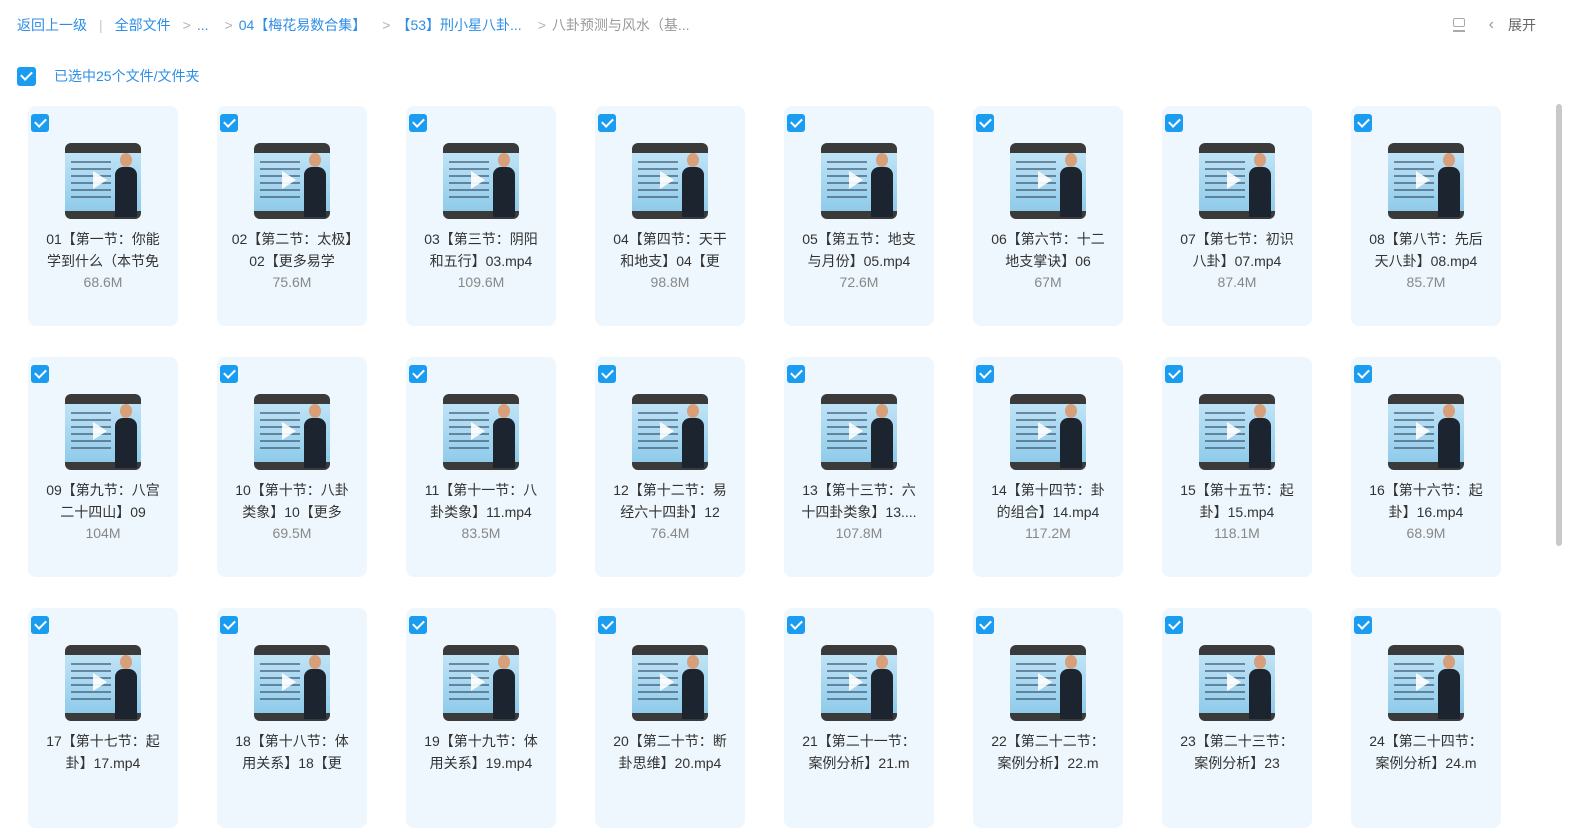  I want to click on file-card: 12【第十二节：易经六十四卦】12 76.4M, so click(670, 467).